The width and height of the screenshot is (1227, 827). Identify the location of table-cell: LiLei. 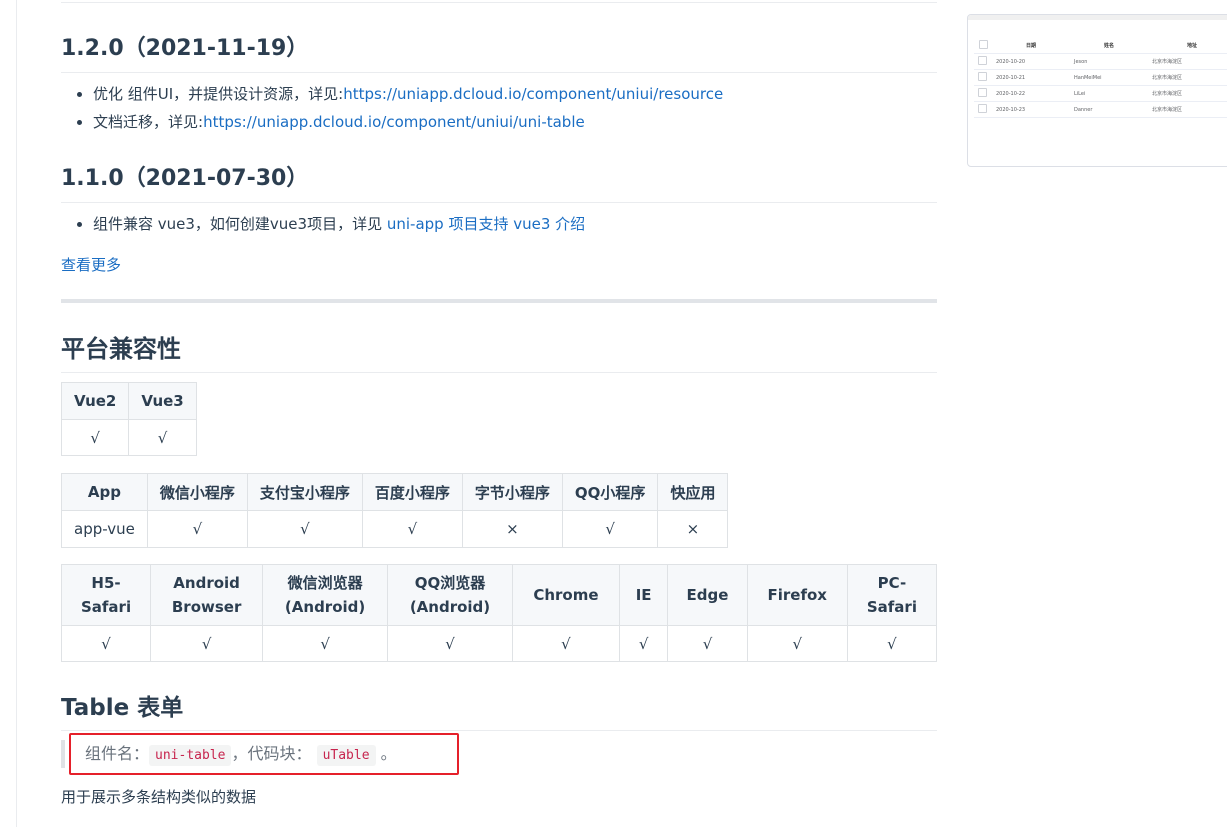
(1109, 93).